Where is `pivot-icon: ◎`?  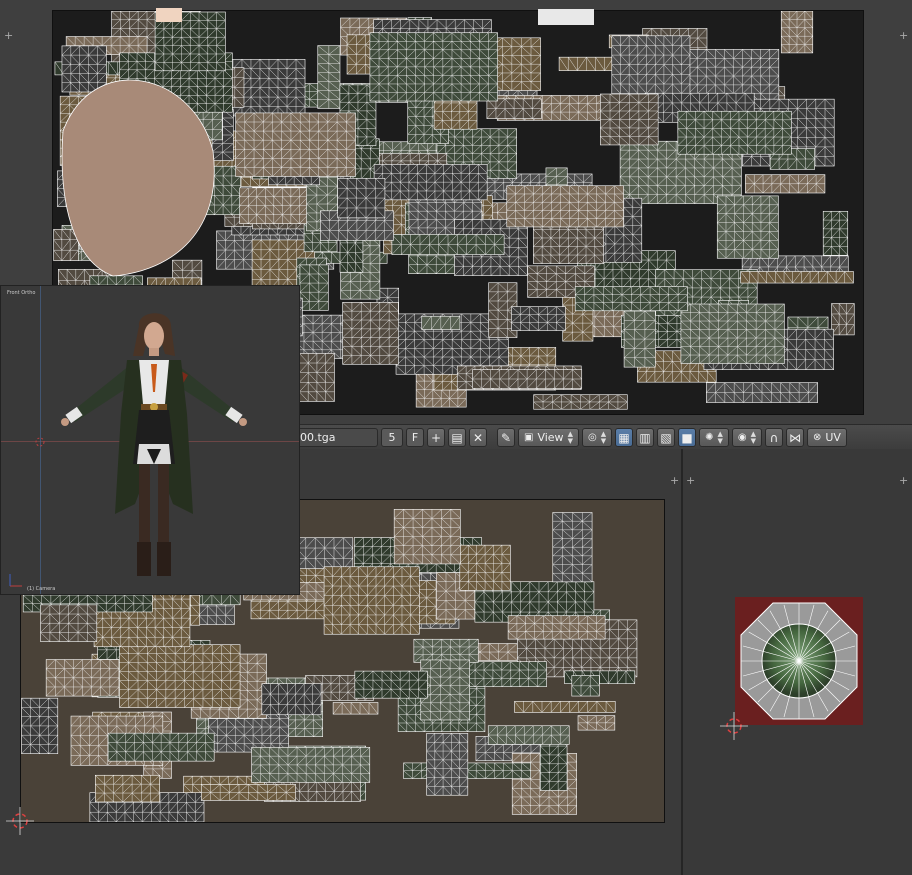 pivot-icon: ◎ is located at coordinates (592, 437).